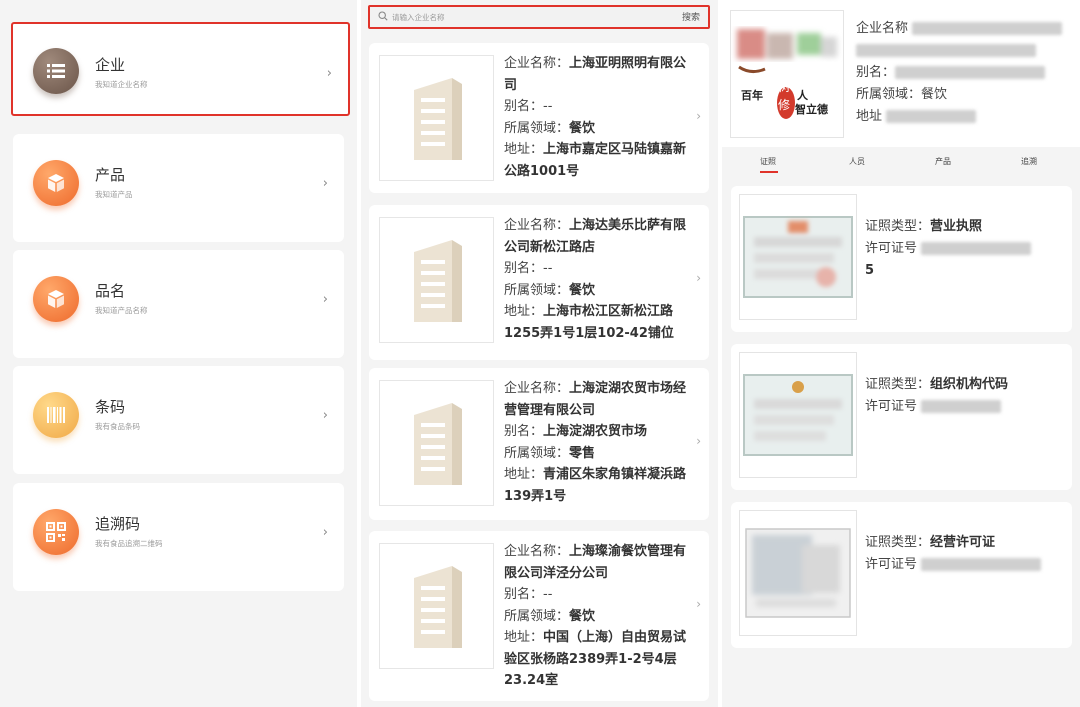  I want to click on blurred-name-line2, so click(946, 50).